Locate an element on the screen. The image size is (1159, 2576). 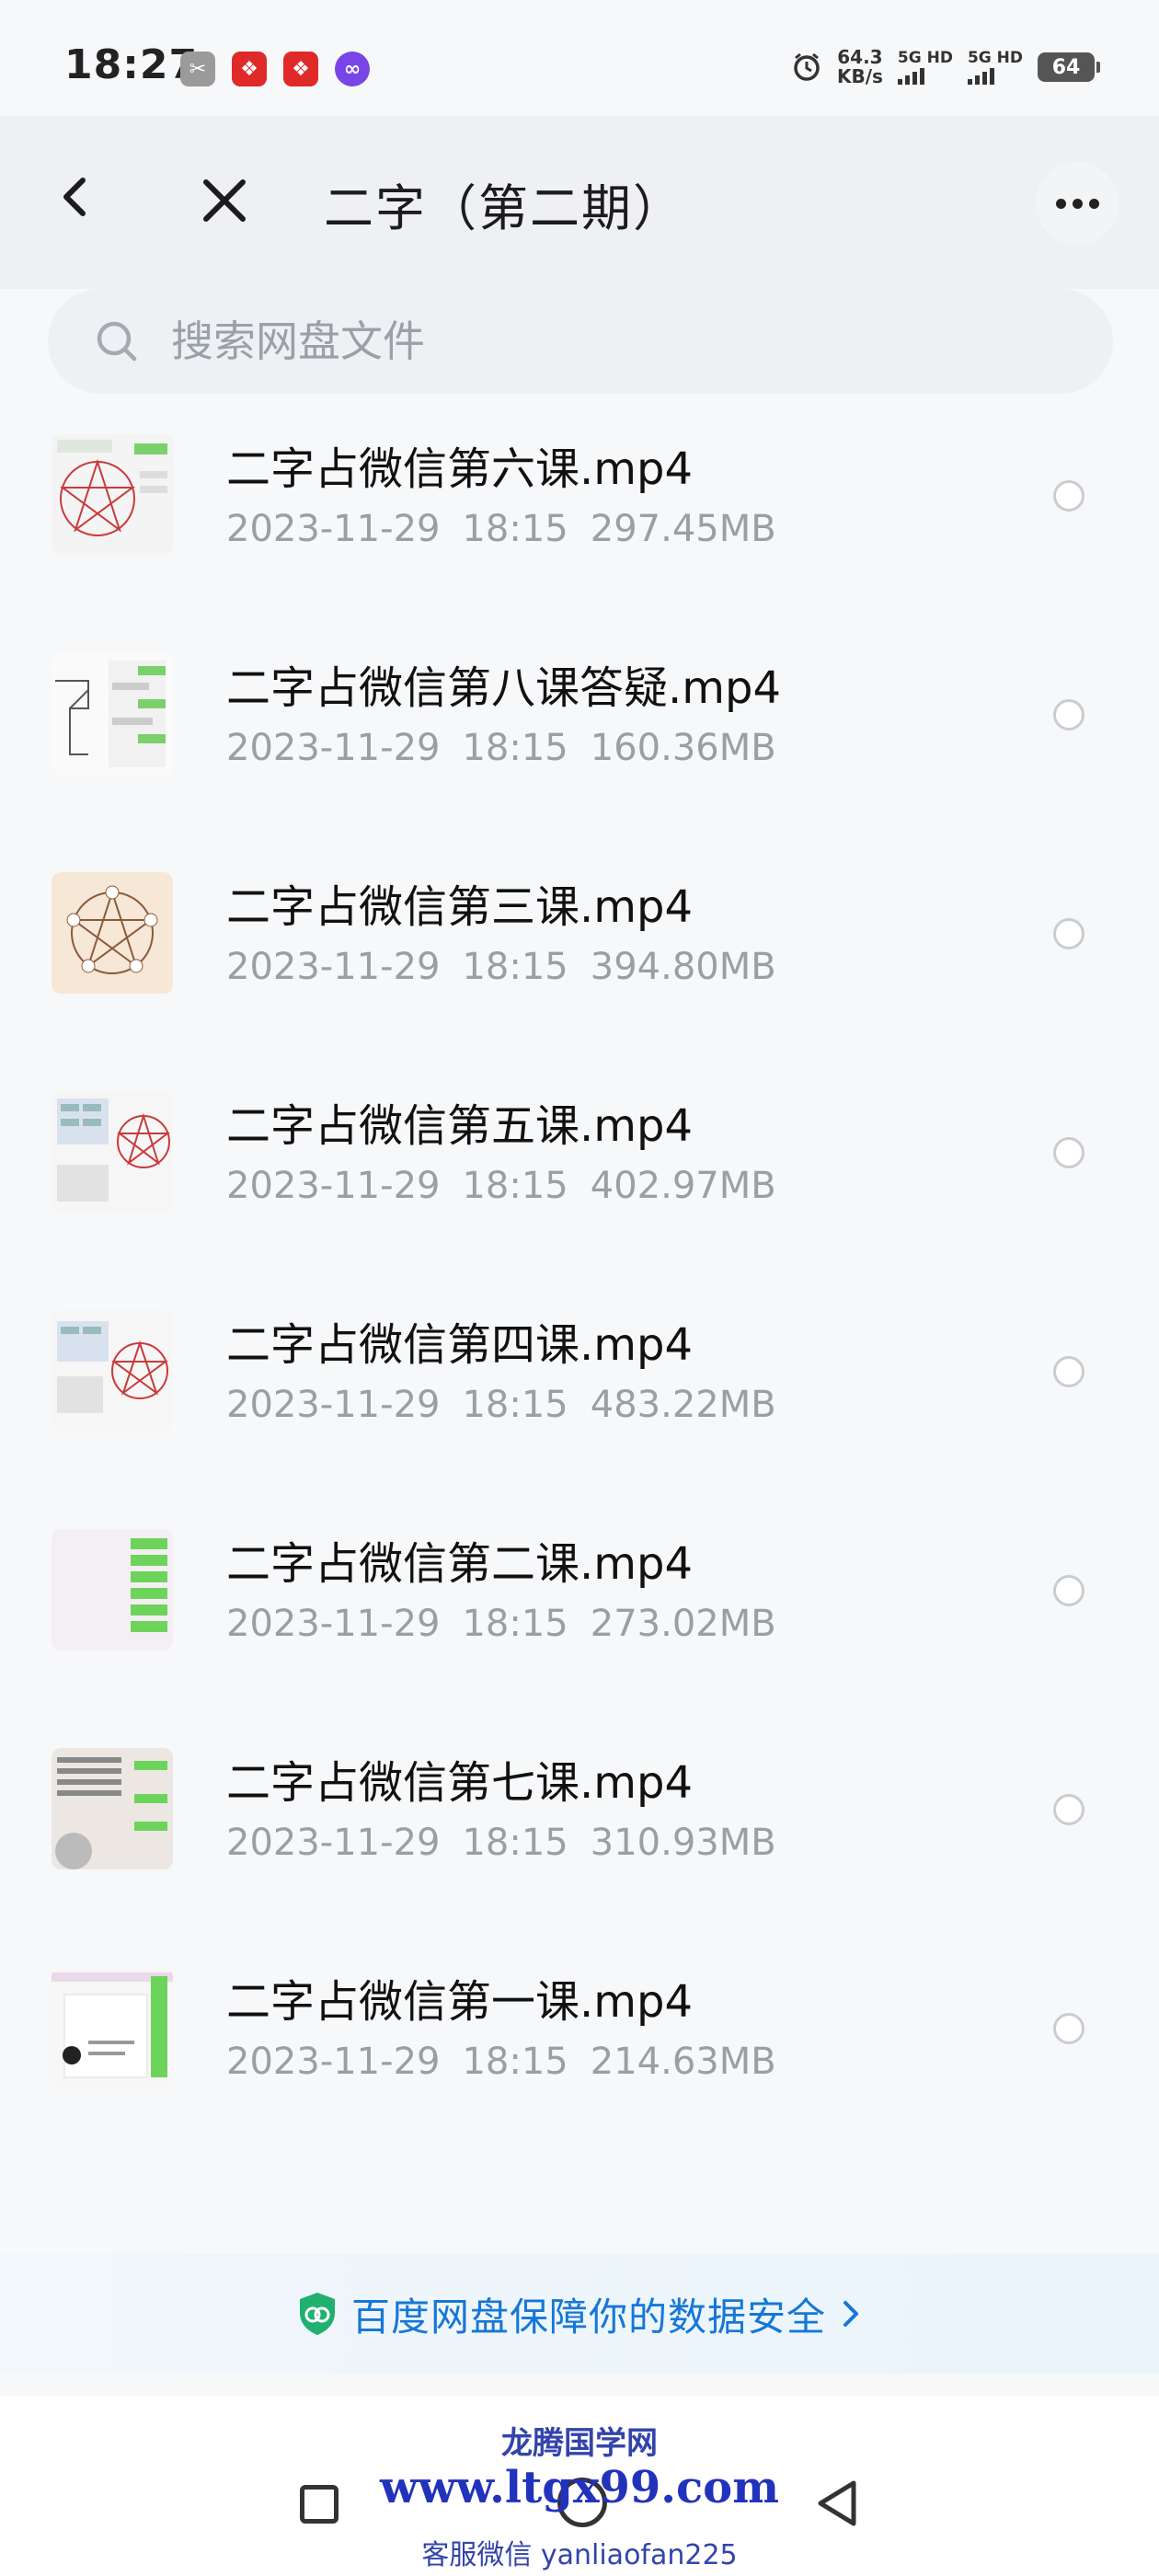
status-indicators: 64.3 KB/s 5G HD 5G HD 64 is located at coordinates (945, 67).